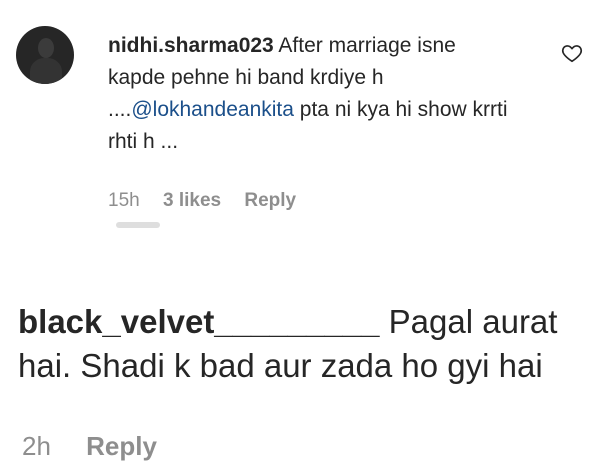 This screenshot has width=600, height=462. What do you see at coordinates (192, 200) in the screenshot?
I see `comment-likes-count: 3 likes` at bounding box center [192, 200].